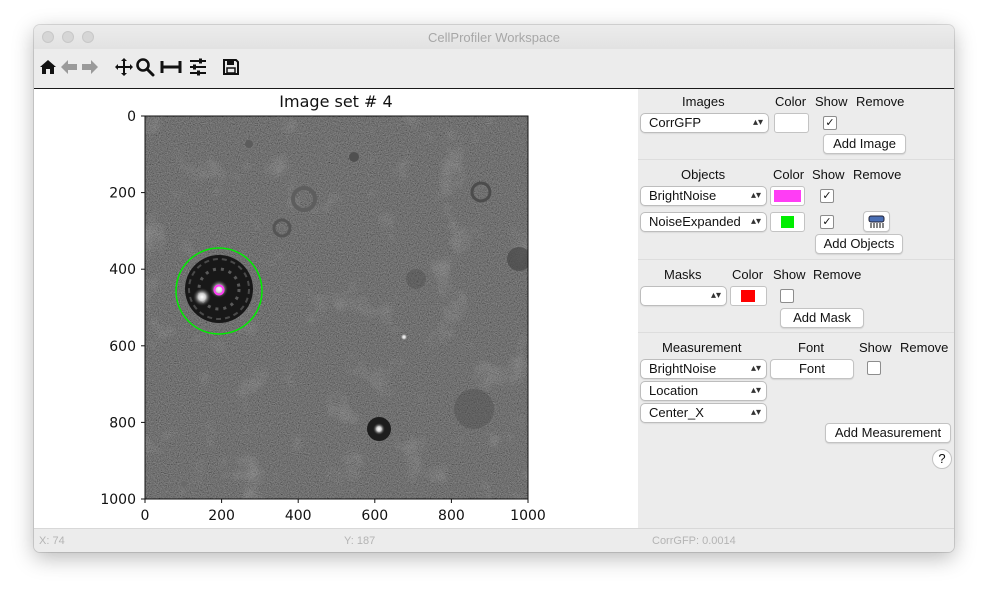 The height and width of the screenshot is (594, 988). Describe the element at coordinates (791, 101) in the screenshot. I see `images-color-header: Color` at that location.